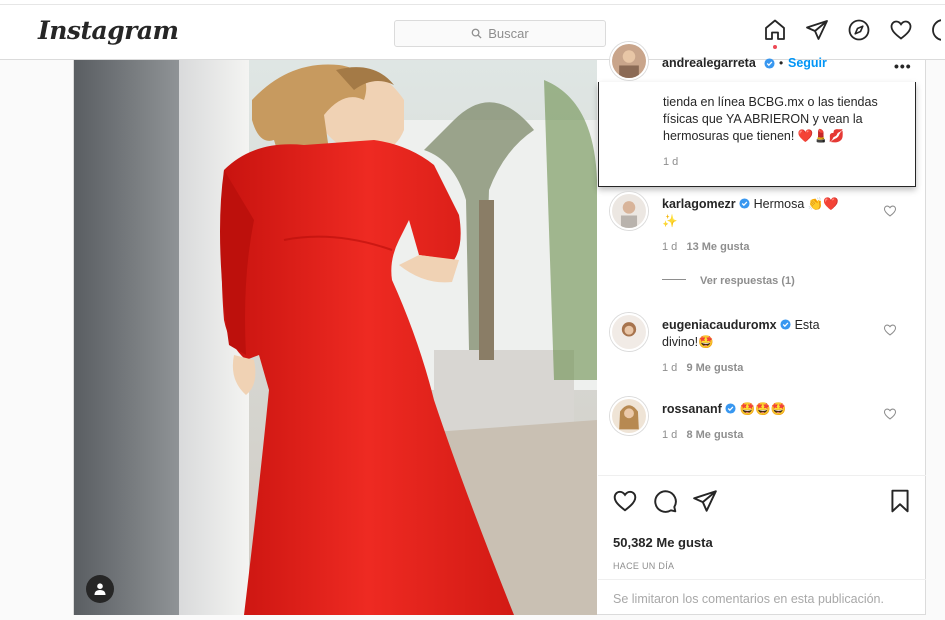 This screenshot has width=945, height=620. I want to click on search-input: Buscar, so click(500, 33).